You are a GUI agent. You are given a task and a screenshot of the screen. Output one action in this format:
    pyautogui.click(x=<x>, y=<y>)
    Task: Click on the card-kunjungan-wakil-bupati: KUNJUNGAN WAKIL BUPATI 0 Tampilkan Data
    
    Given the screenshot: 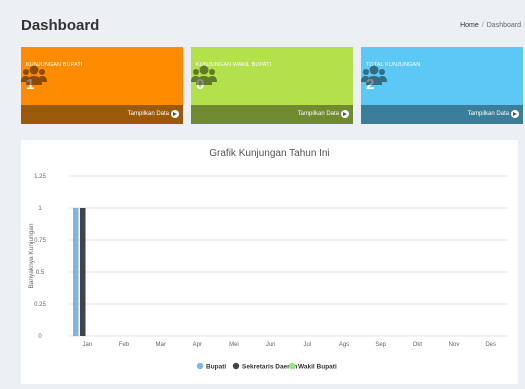 What is the action you would take?
    pyautogui.click(x=272, y=85)
    